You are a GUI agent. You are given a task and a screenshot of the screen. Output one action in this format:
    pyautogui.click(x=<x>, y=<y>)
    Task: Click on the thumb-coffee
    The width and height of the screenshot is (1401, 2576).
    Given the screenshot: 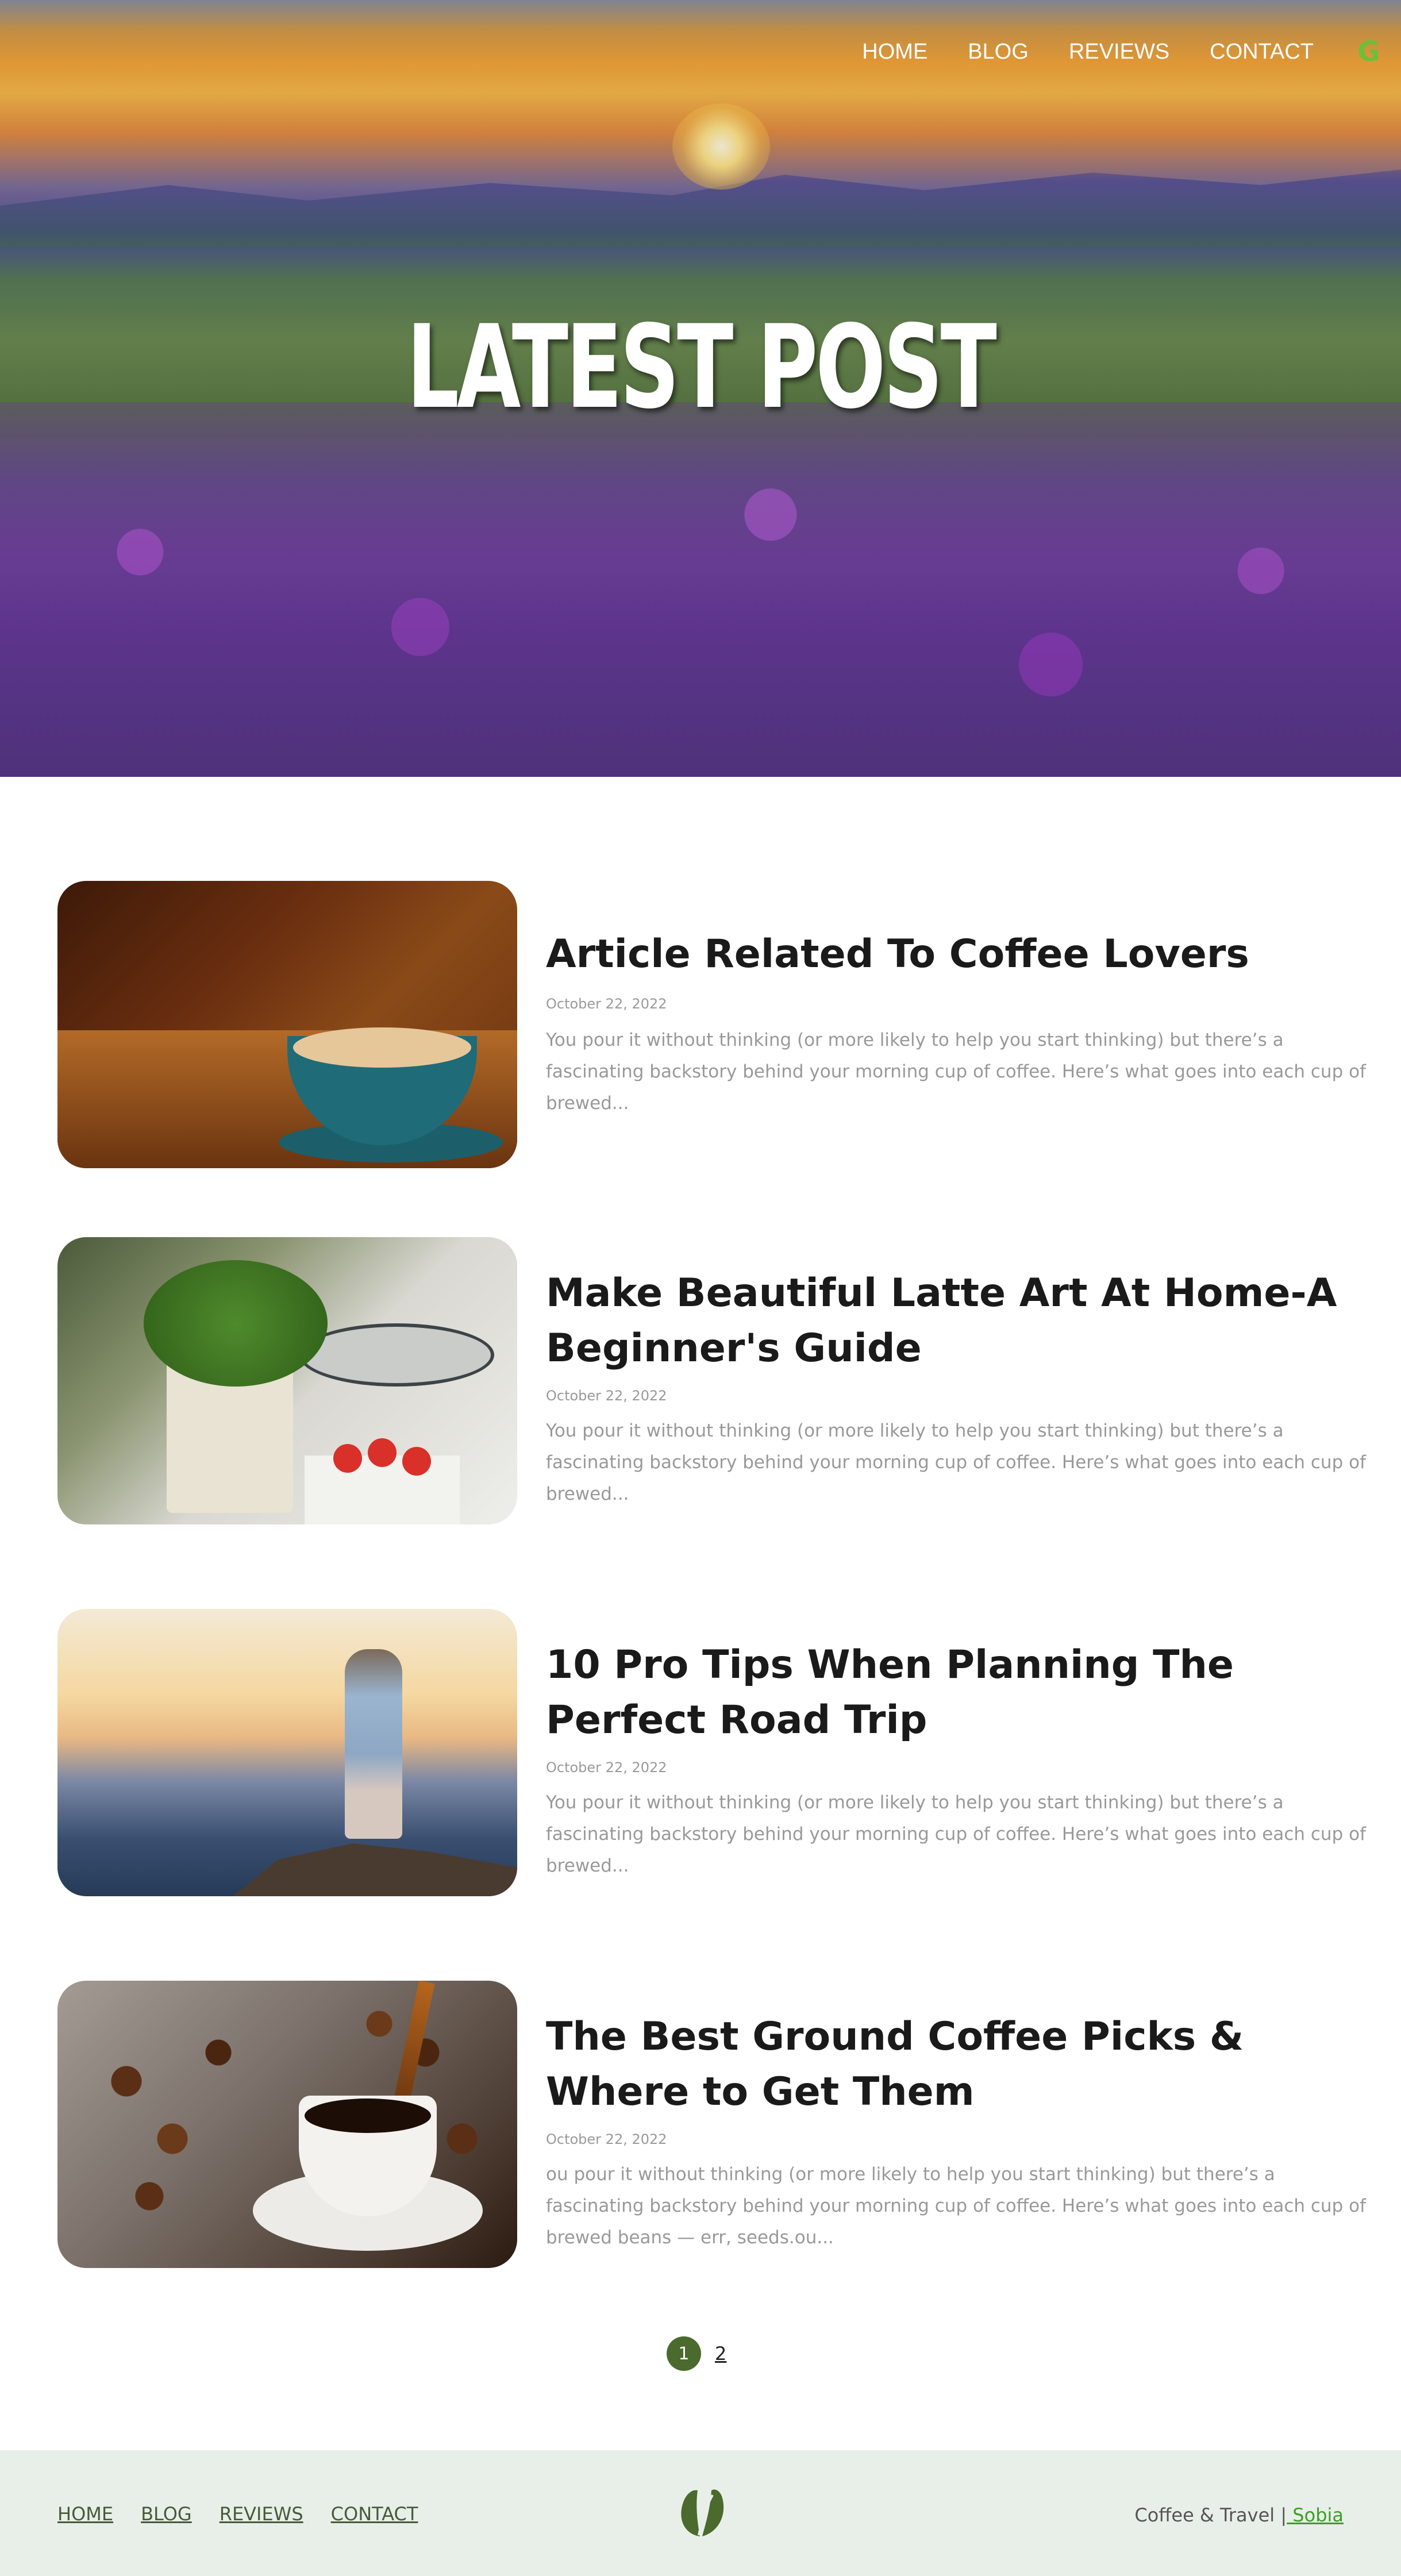 What is the action you would take?
    pyautogui.click(x=368, y=2115)
    